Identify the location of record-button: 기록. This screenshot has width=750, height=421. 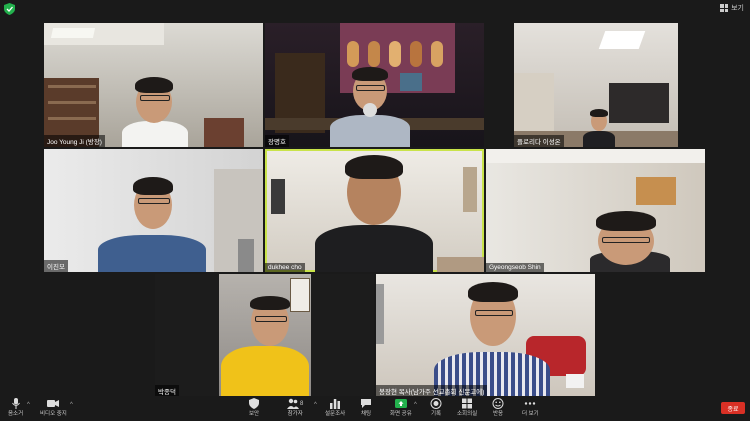
(436, 407).